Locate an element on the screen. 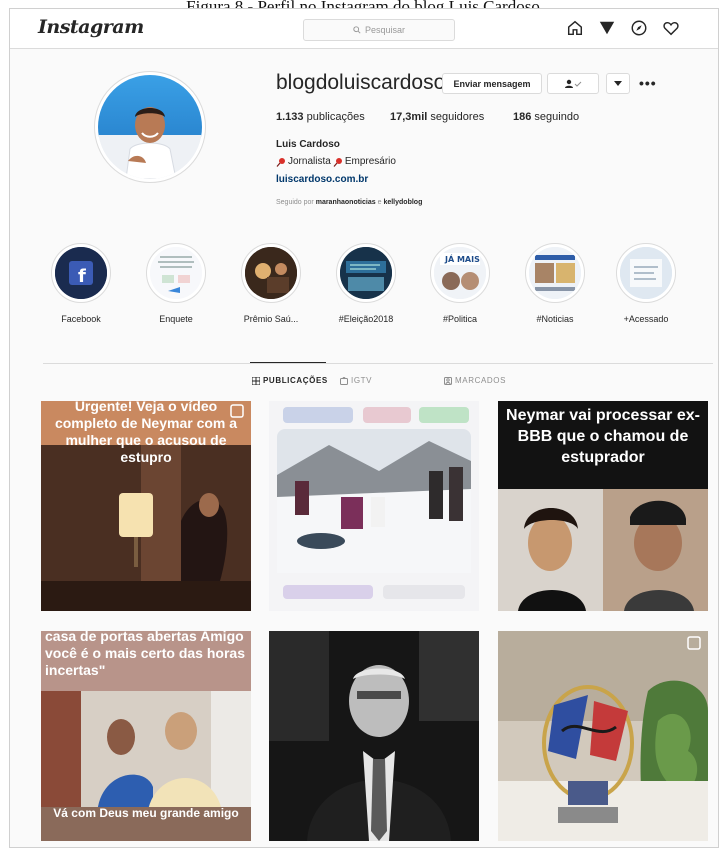 This screenshot has height=850, width=726. post-portrait-bw is located at coordinates (374, 736).